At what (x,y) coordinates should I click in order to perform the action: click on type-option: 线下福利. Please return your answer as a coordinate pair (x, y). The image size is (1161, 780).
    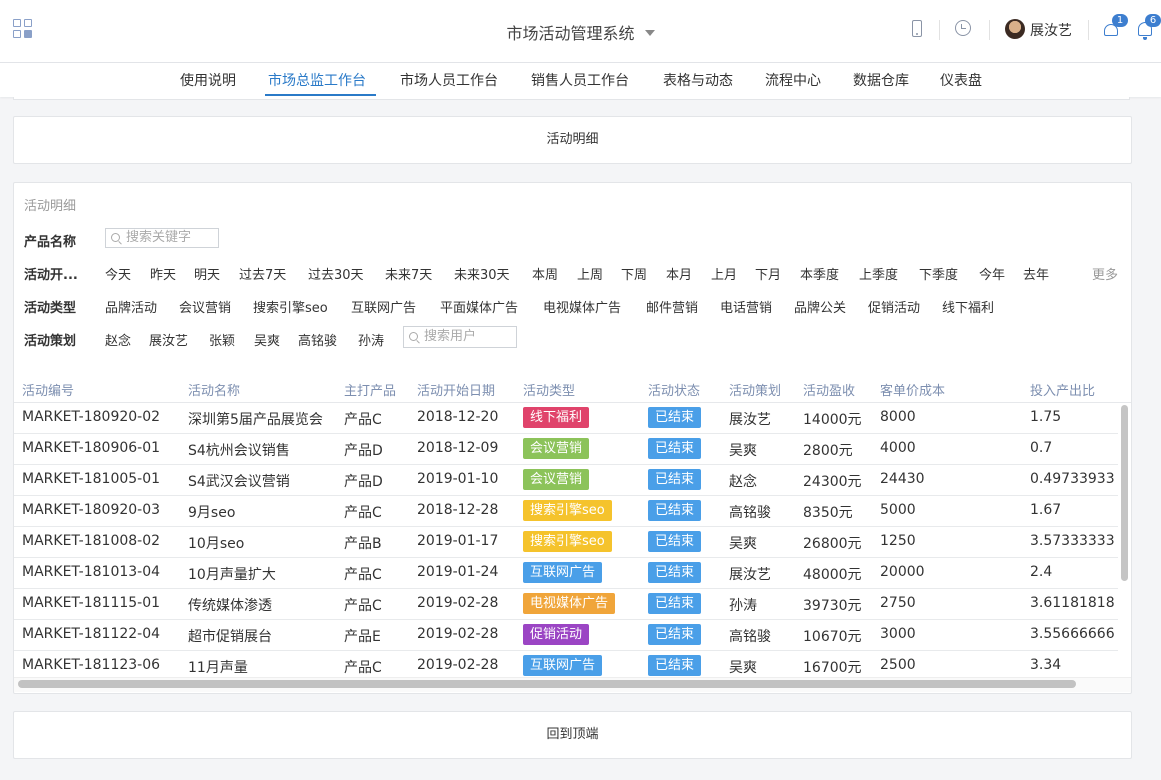
    Looking at the image, I should click on (968, 306).